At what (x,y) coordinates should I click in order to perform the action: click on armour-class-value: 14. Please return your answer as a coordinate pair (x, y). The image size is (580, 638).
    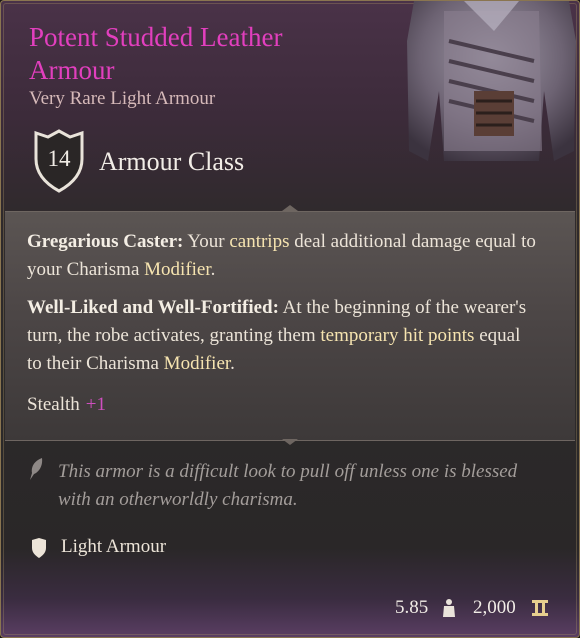
    Looking at the image, I should click on (59, 158).